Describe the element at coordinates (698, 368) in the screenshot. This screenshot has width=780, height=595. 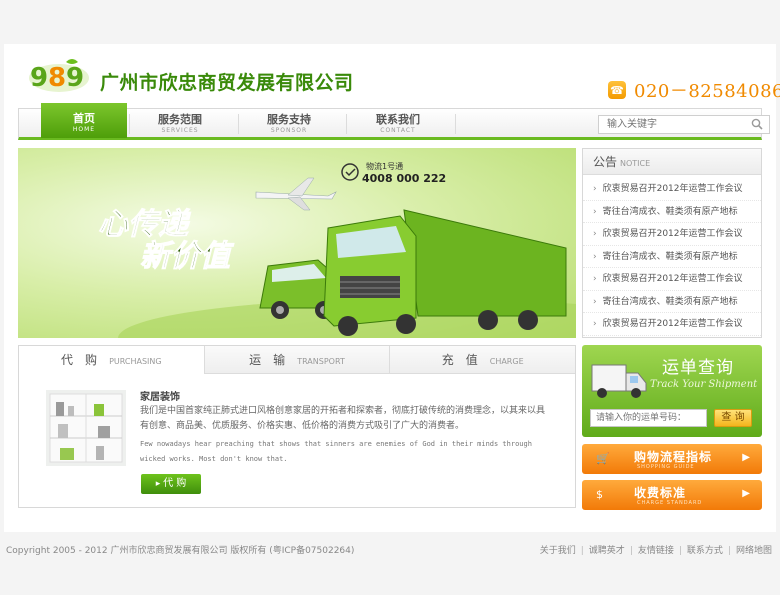
I see `shipment-title: 运单查询` at that location.